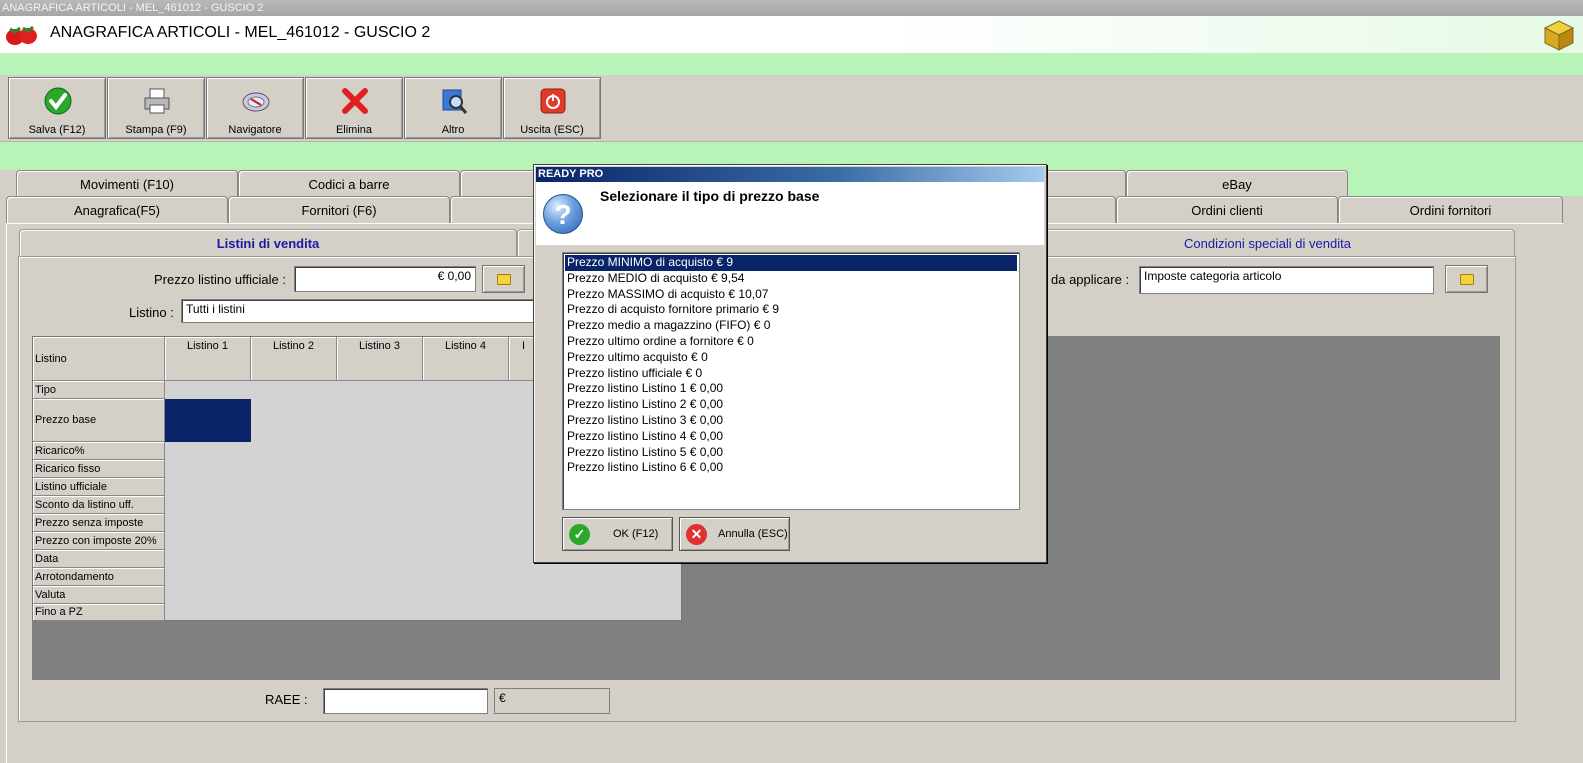 The height and width of the screenshot is (763, 1583). I want to click on listino-select: Tutti i listini, so click(361, 311).